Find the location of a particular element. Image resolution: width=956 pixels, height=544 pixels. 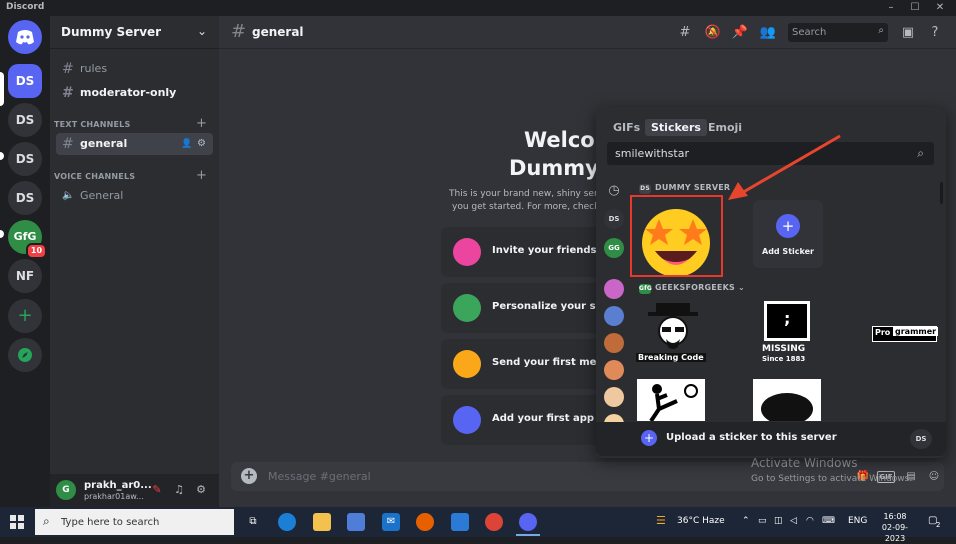

invite-icon: 👤 is located at coordinates (186, 144).